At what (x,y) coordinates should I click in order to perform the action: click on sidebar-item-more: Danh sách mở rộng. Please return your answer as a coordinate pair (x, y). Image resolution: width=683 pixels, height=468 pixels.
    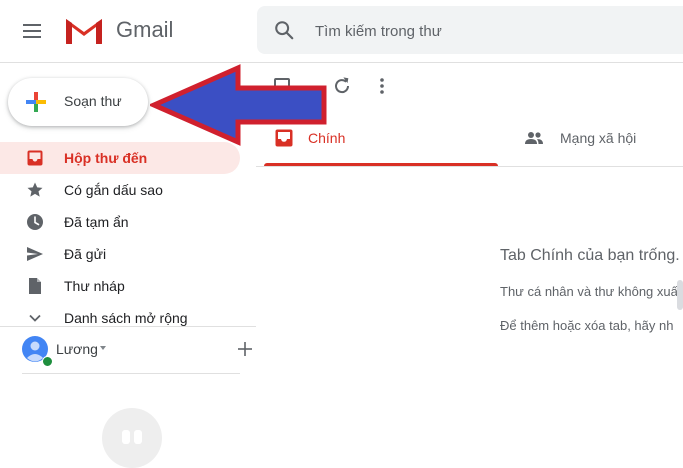
    Looking at the image, I should click on (120, 318).